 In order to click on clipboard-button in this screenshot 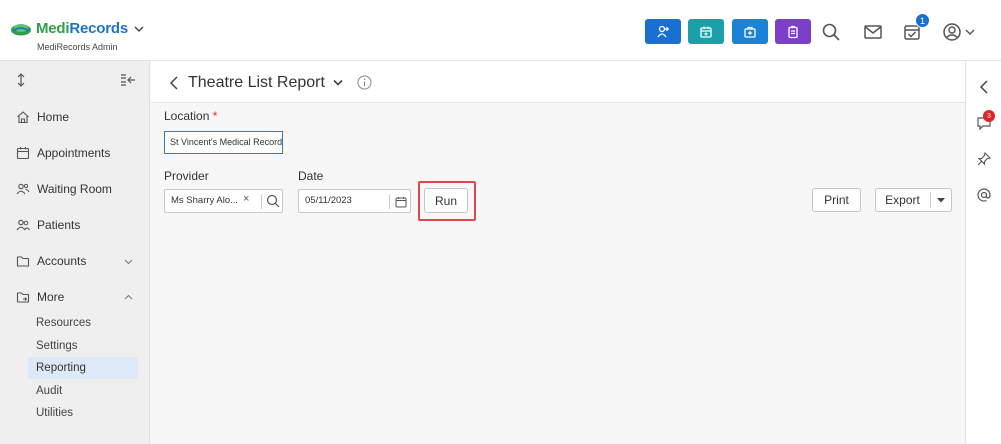, I will do `click(793, 31)`.